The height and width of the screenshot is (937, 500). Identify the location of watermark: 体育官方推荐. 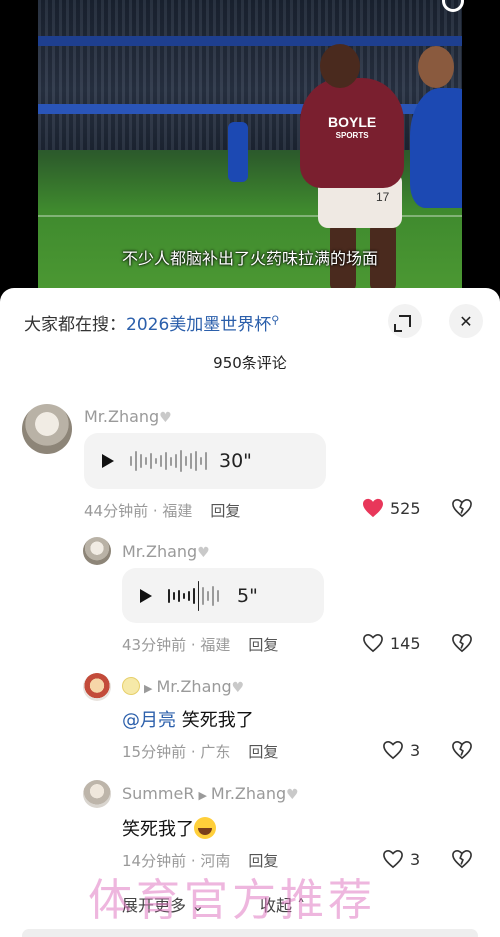
(232, 900).